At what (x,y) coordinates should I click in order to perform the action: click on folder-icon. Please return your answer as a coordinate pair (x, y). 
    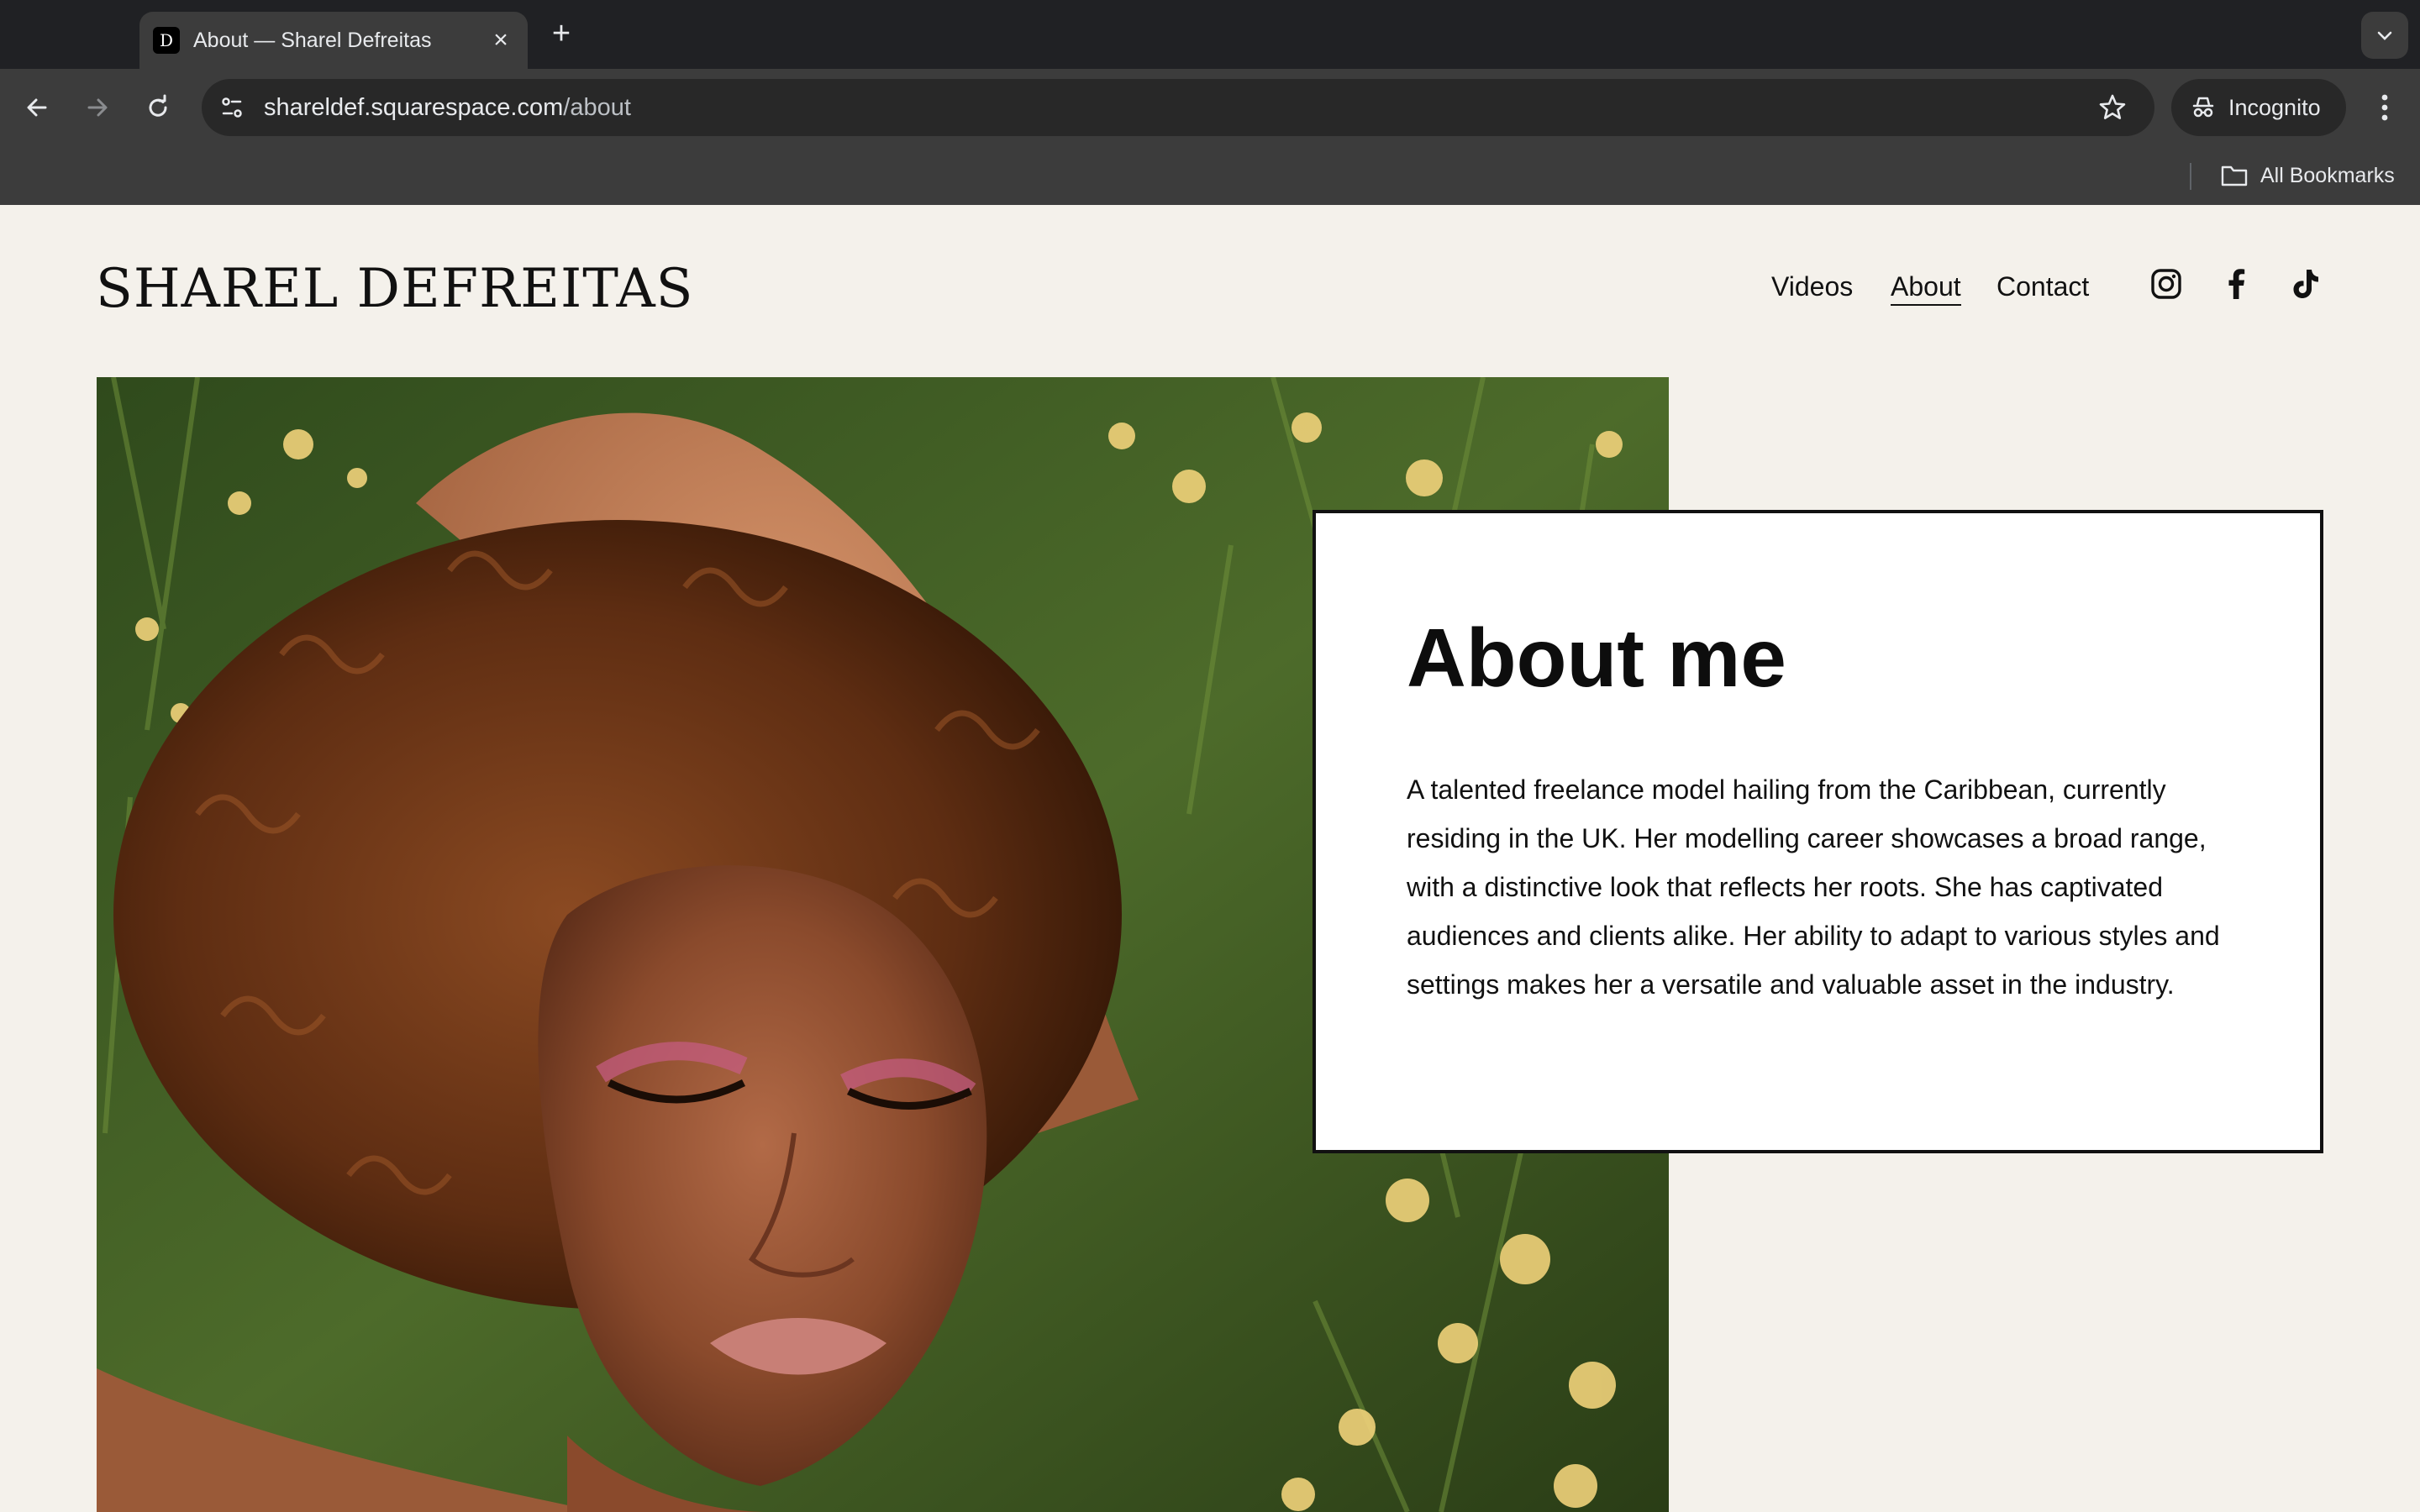
    Looking at the image, I should click on (2234, 175).